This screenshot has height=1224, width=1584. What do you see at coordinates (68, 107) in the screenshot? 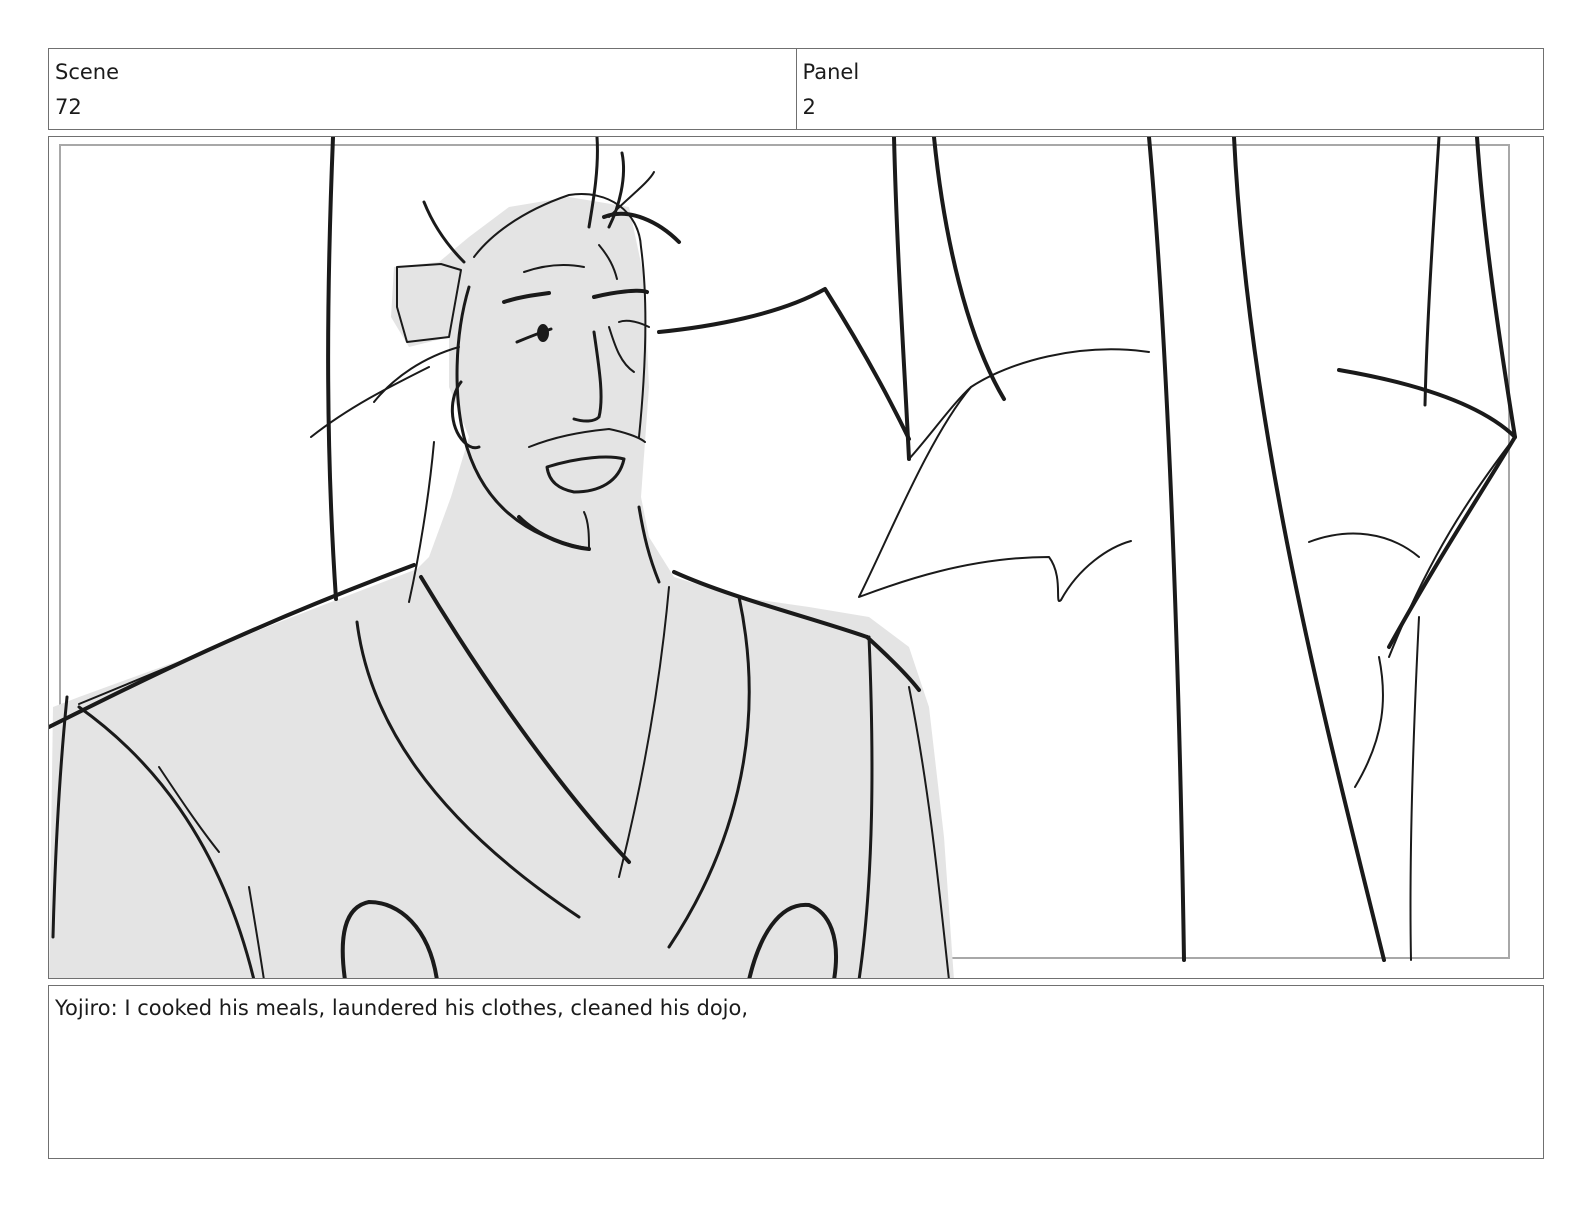
I see `scene-number: 72` at bounding box center [68, 107].